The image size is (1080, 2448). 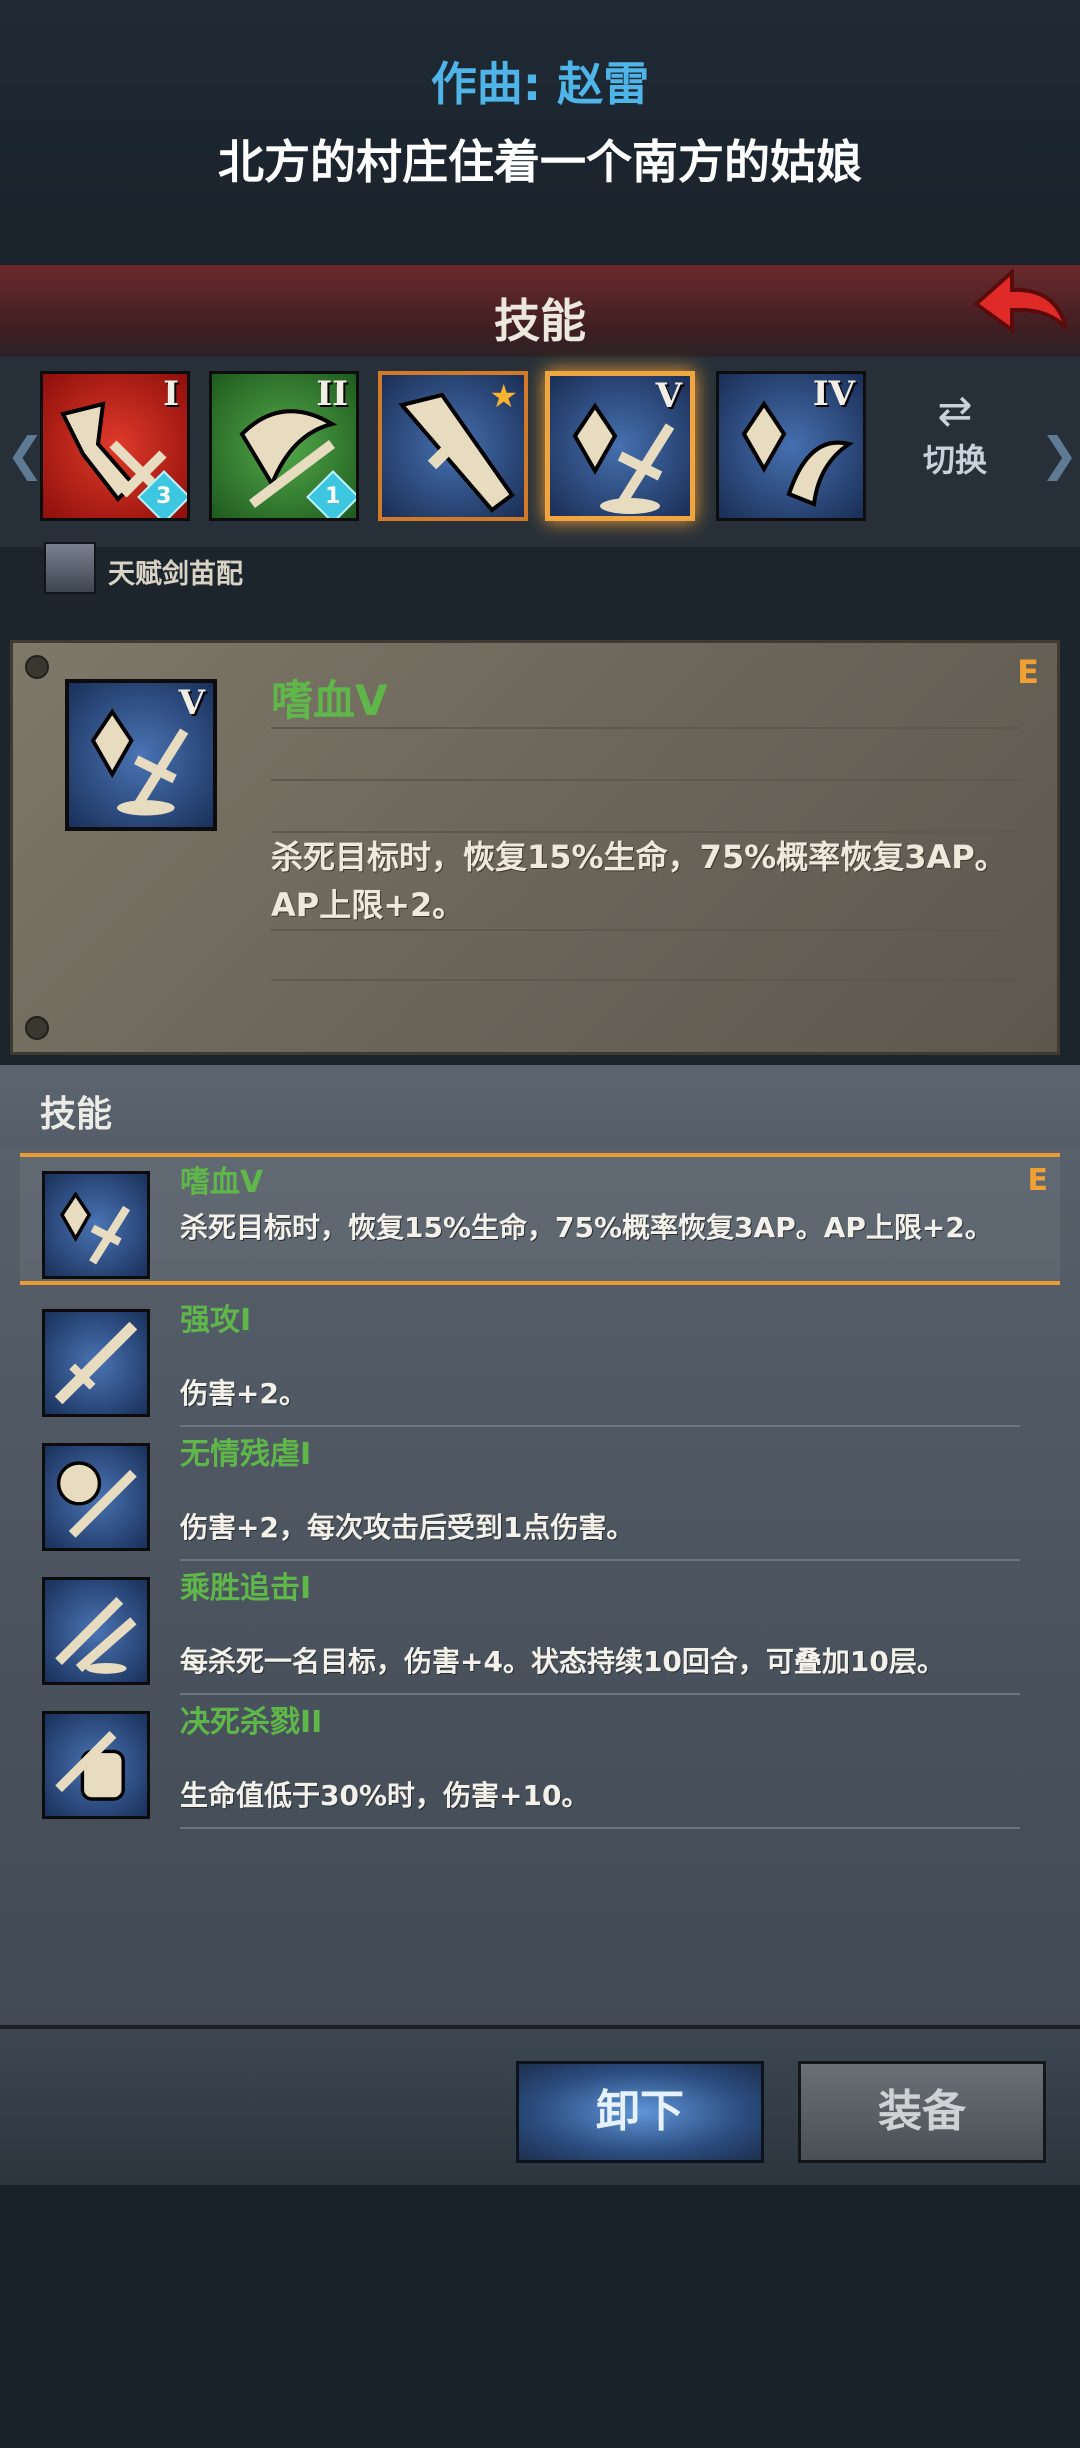 I want to click on swap-arrows-icon: ⇄, so click(x=955, y=410).